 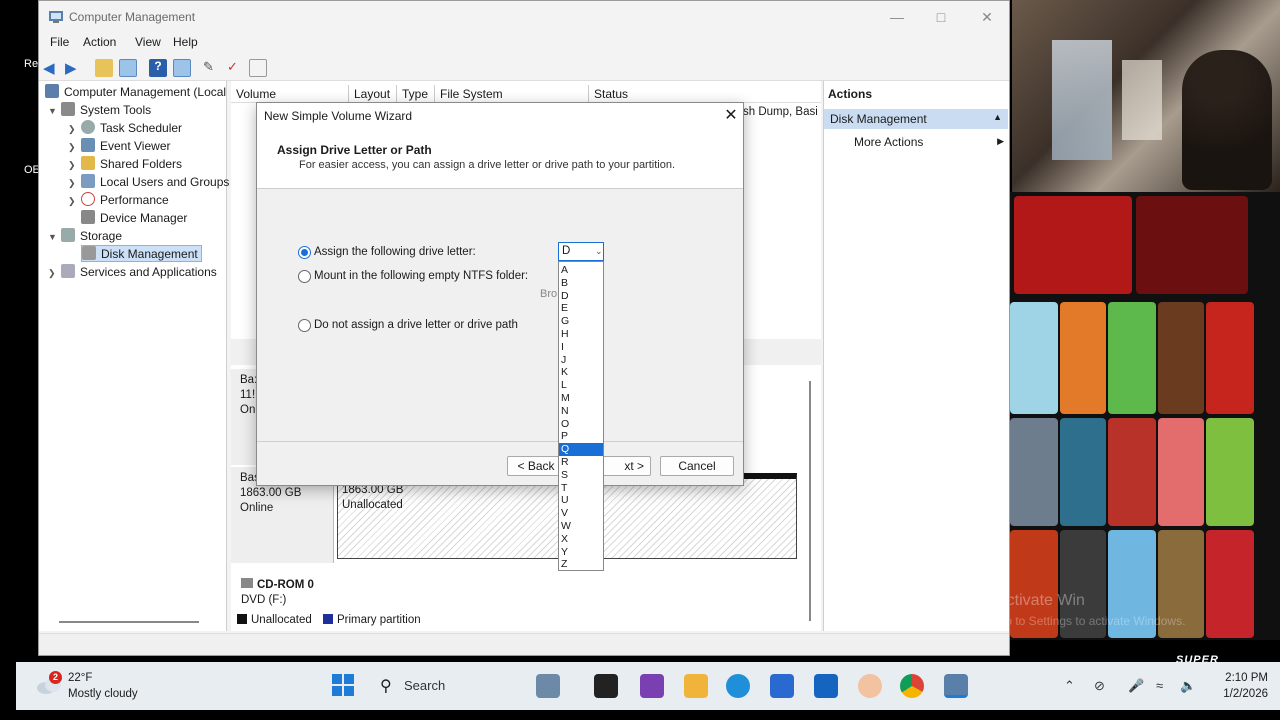 What do you see at coordinates (548, 686) in the screenshot?
I see `widget-icon` at bounding box center [548, 686].